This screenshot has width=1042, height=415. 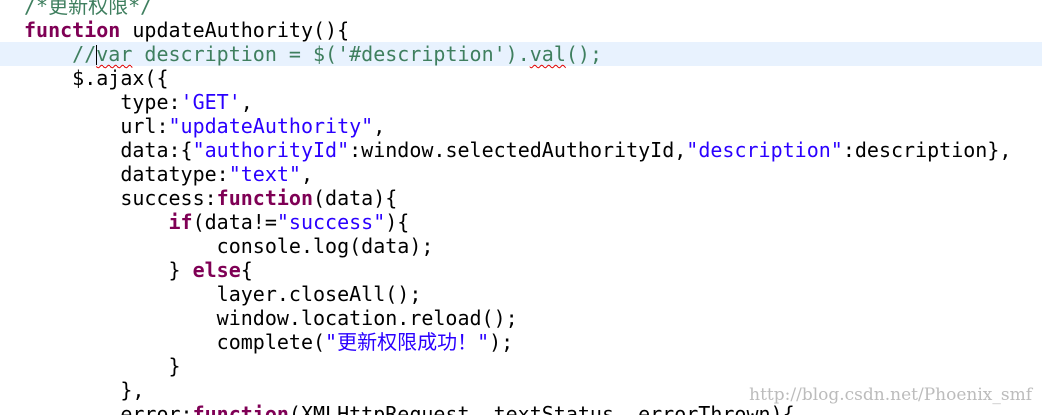 I want to click on code-line: console.log(data);, so click(x=521, y=246).